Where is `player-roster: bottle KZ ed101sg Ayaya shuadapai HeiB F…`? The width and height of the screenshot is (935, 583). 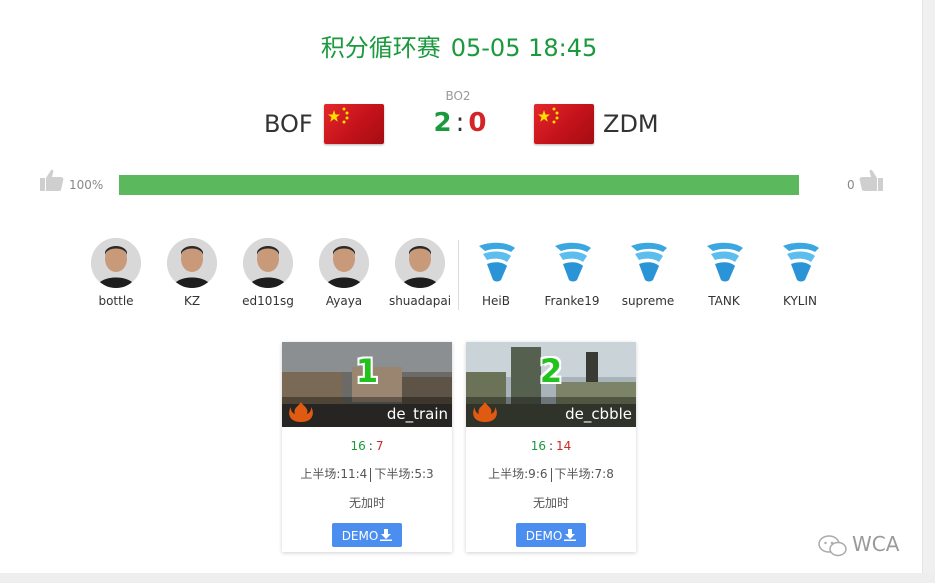
player-roster: bottle KZ ed101sg Ayaya shuadapai HeiB F… is located at coordinates (458, 278).